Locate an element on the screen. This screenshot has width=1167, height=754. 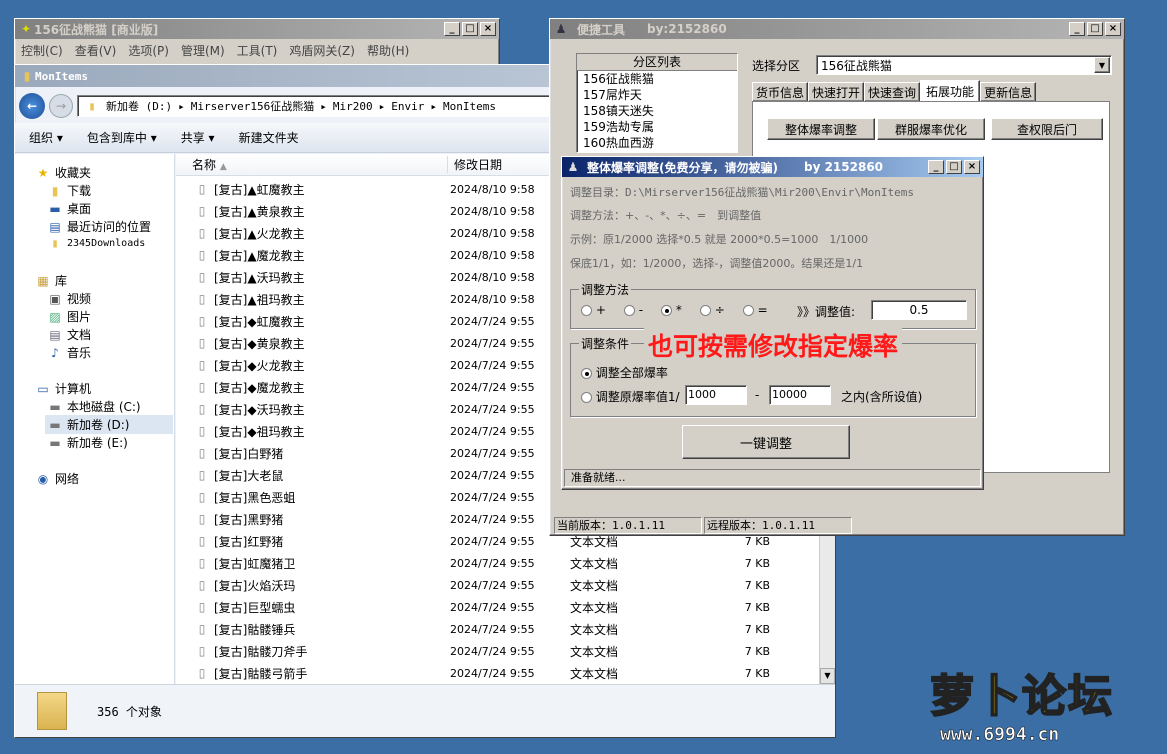
organize-button: 组织 ▾ is located at coordinates (46, 137).